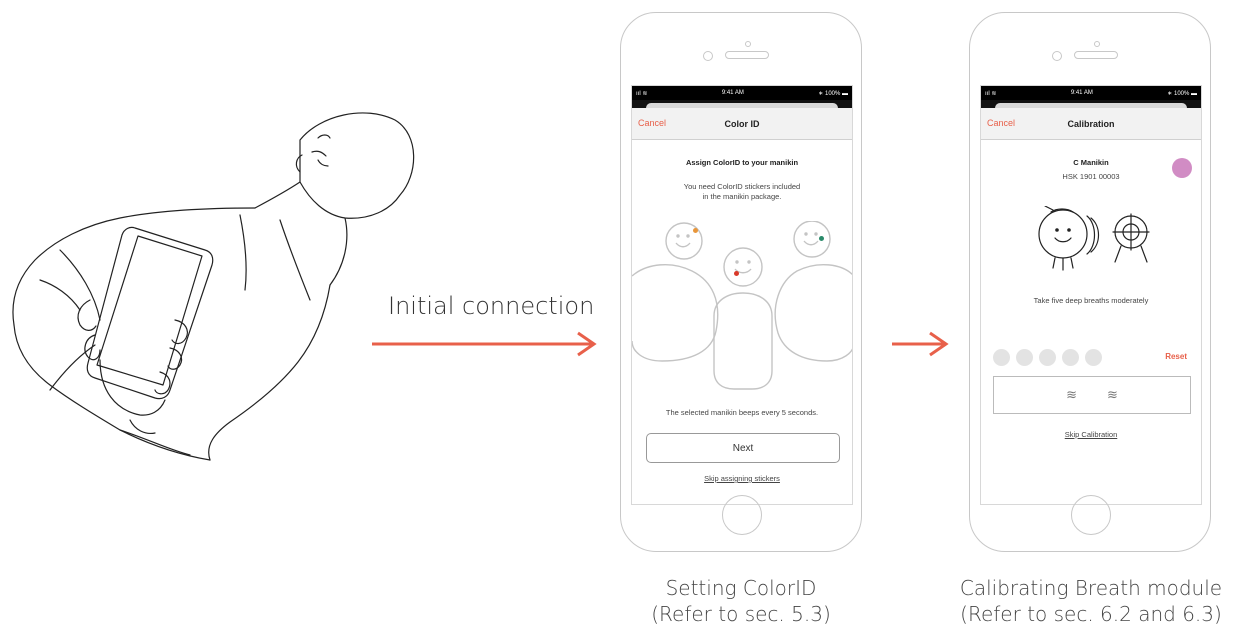 The width and height of the screenshot is (1240, 640). I want to click on breathing-illustration, so click(1094, 238).